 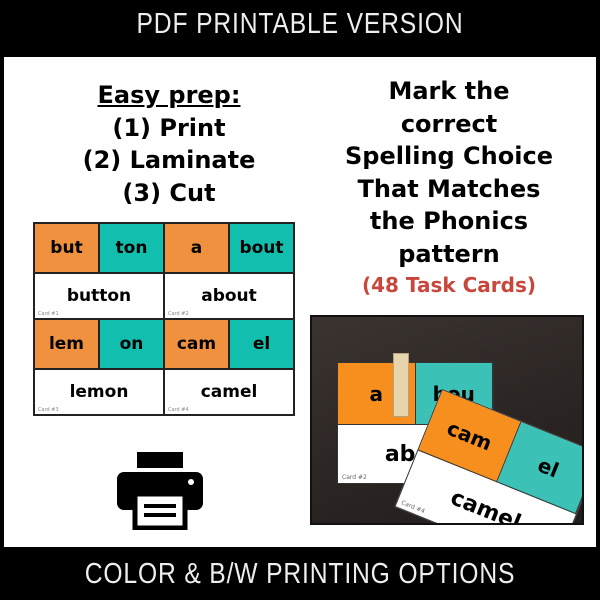 I want to click on desc-line: That Matches, so click(x=449, y=188).